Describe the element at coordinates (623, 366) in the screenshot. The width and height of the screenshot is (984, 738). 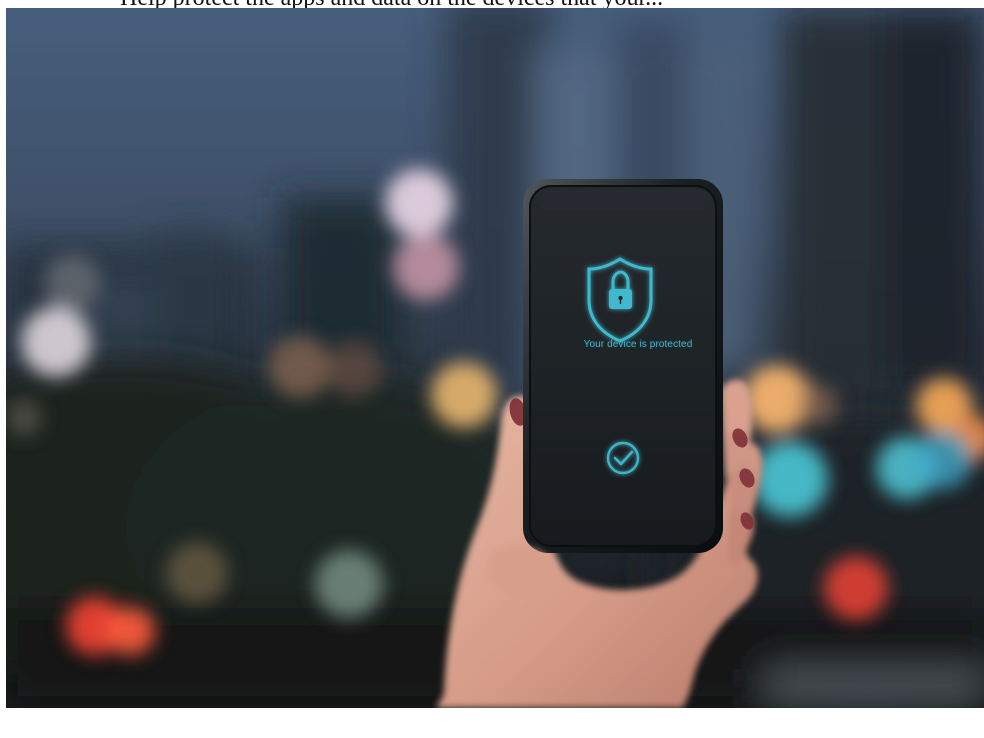
I see `phone-device` at that location.